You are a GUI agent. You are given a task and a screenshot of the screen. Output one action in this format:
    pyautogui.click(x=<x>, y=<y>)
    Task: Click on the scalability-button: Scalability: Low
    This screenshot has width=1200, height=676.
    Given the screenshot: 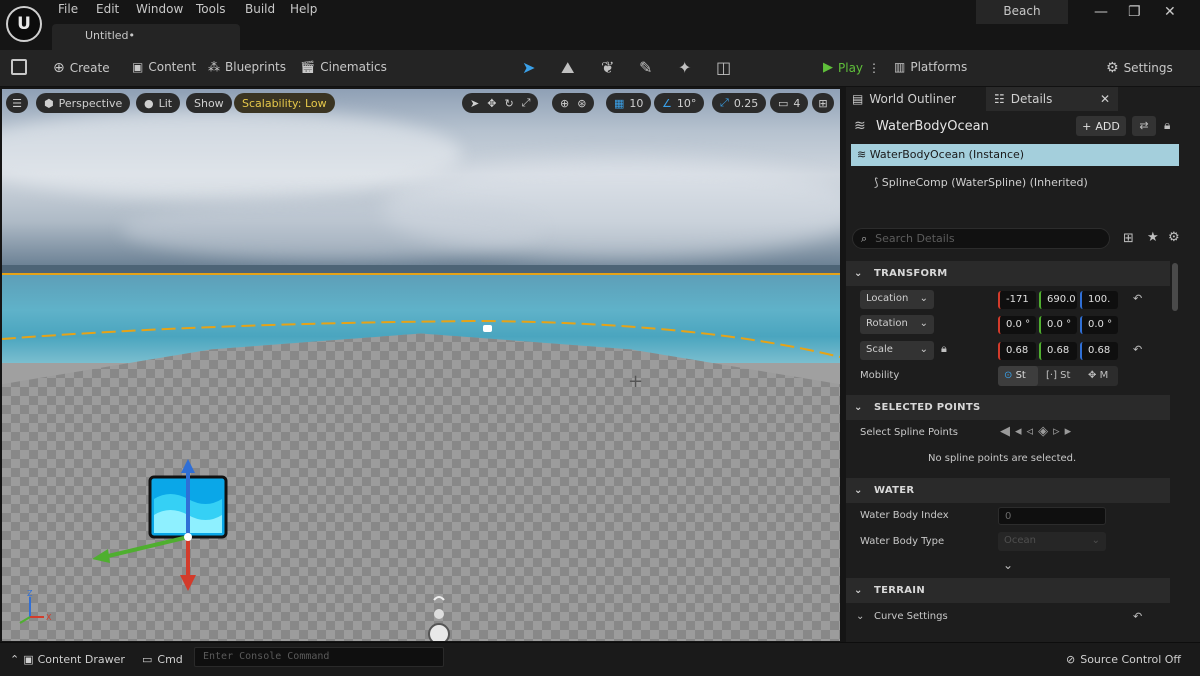 What is the action you would take?
    pyautogui.click(x=284, y=103)
    